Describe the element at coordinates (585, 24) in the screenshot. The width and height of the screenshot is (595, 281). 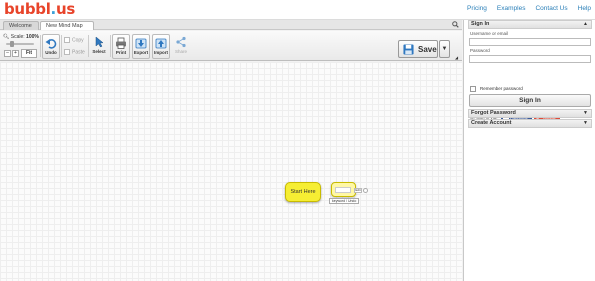
I see `collapse-up-icon: ▲` at that location.